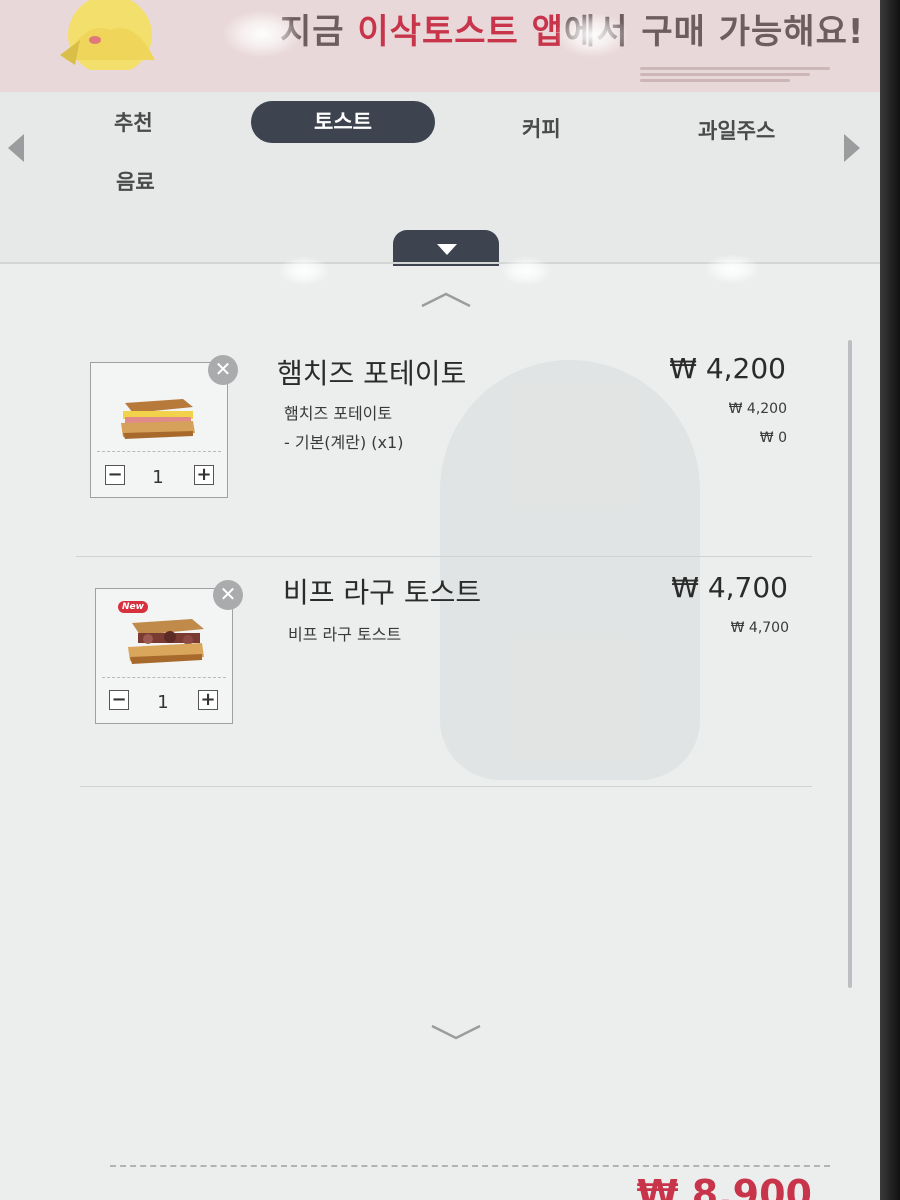  I want to click on tab-coffee: 커피, so click(541, 128).